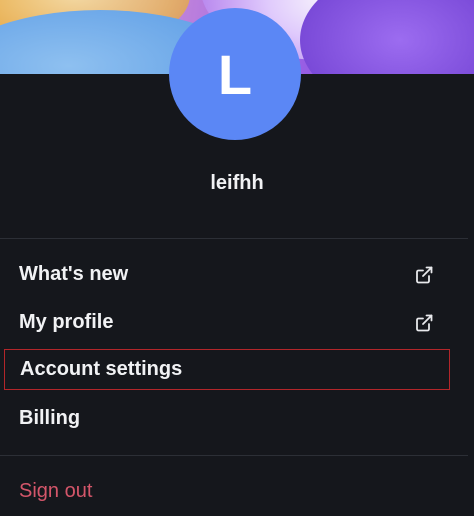 Image resolution: width=474 pixels, height=516 pixels. What do you see at coordinates (227, 418) in the screenshot?
I see `menu-item-billing: Billing` at bounding box center [227, 418].